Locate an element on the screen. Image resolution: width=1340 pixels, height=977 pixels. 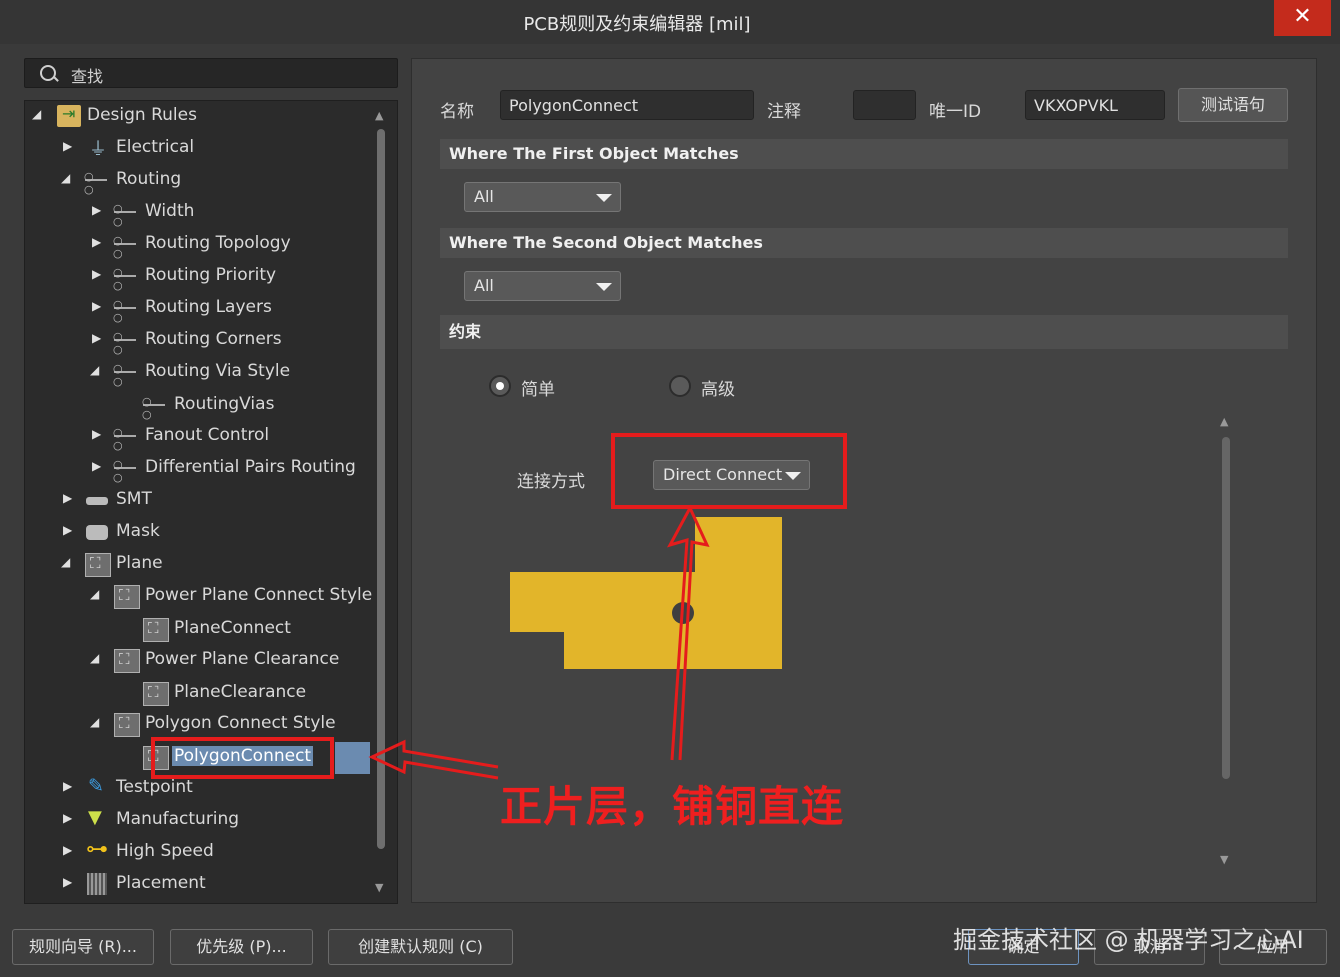
create-defaults-button: 创建默认规则 (C) is located at coordinates (420, 947).